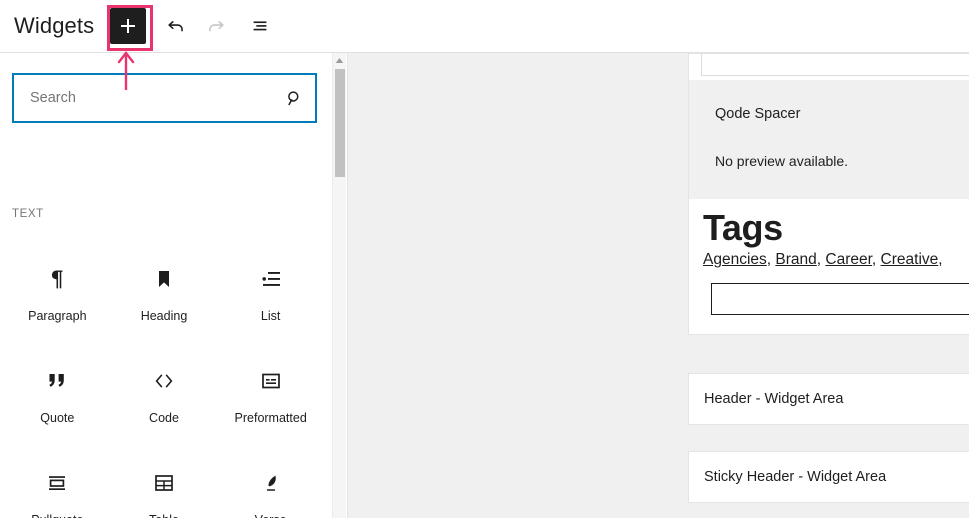 Image resolution: width=969 pixels, height=518 pixels. What do you see at coordinates (835, 65) in the screenshot?
I see `partial-block-stub` at bounding box center [835, 65].